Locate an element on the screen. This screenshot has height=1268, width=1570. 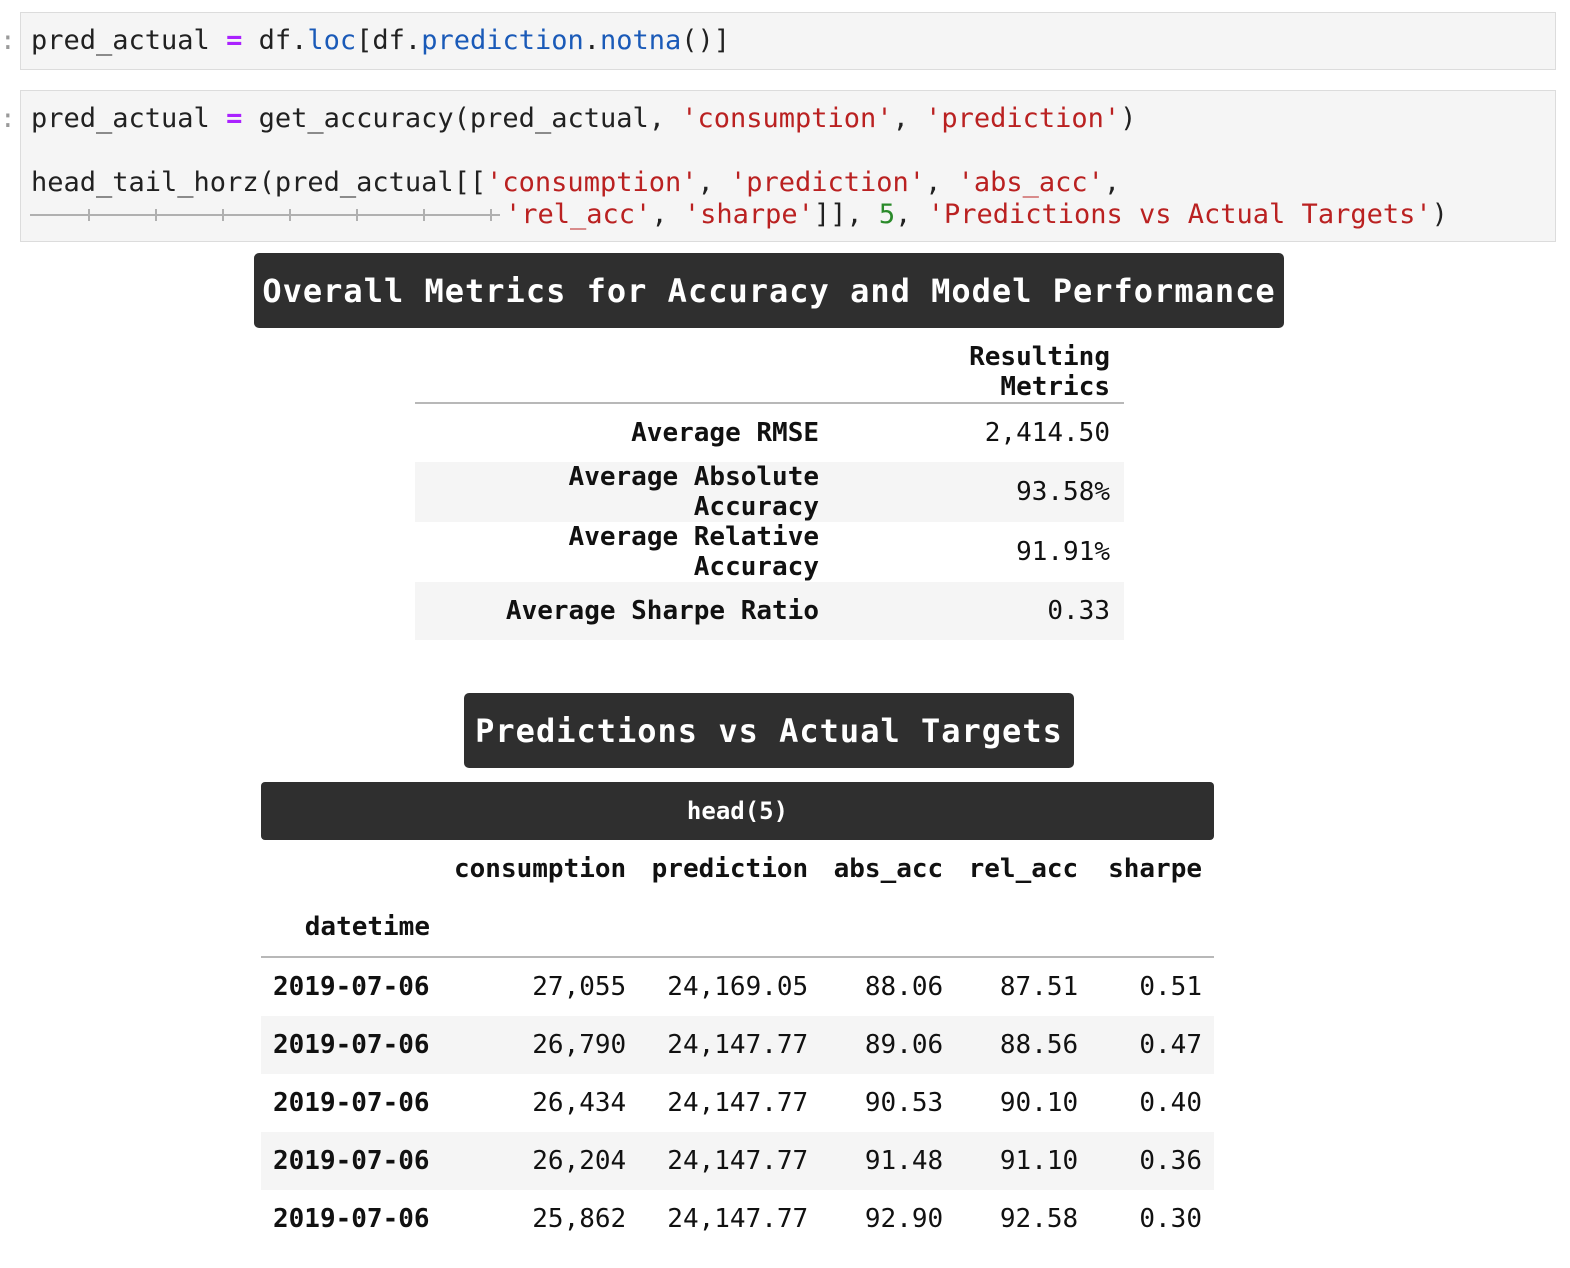
table-cell: 88.06 is located at coordinates (904, 987).